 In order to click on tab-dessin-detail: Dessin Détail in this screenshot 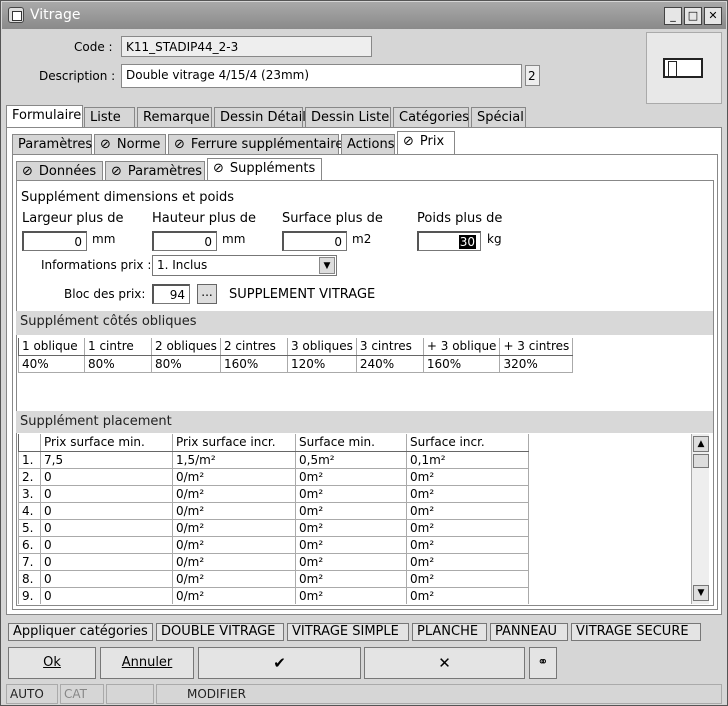, I will do `click(260, 117)`.